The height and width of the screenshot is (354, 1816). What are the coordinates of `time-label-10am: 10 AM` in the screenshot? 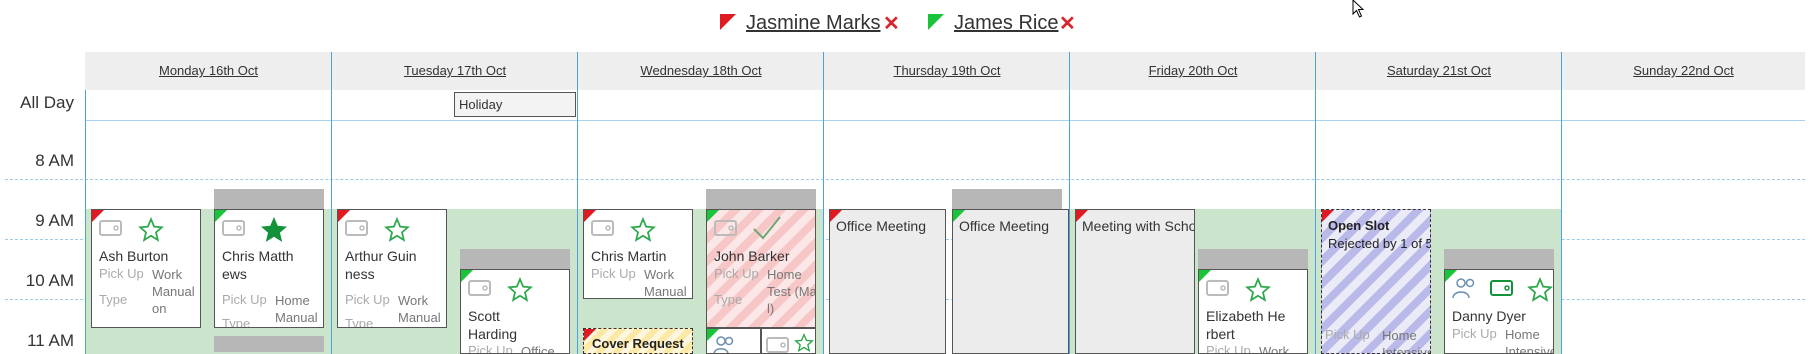 It's located at (49, 280).